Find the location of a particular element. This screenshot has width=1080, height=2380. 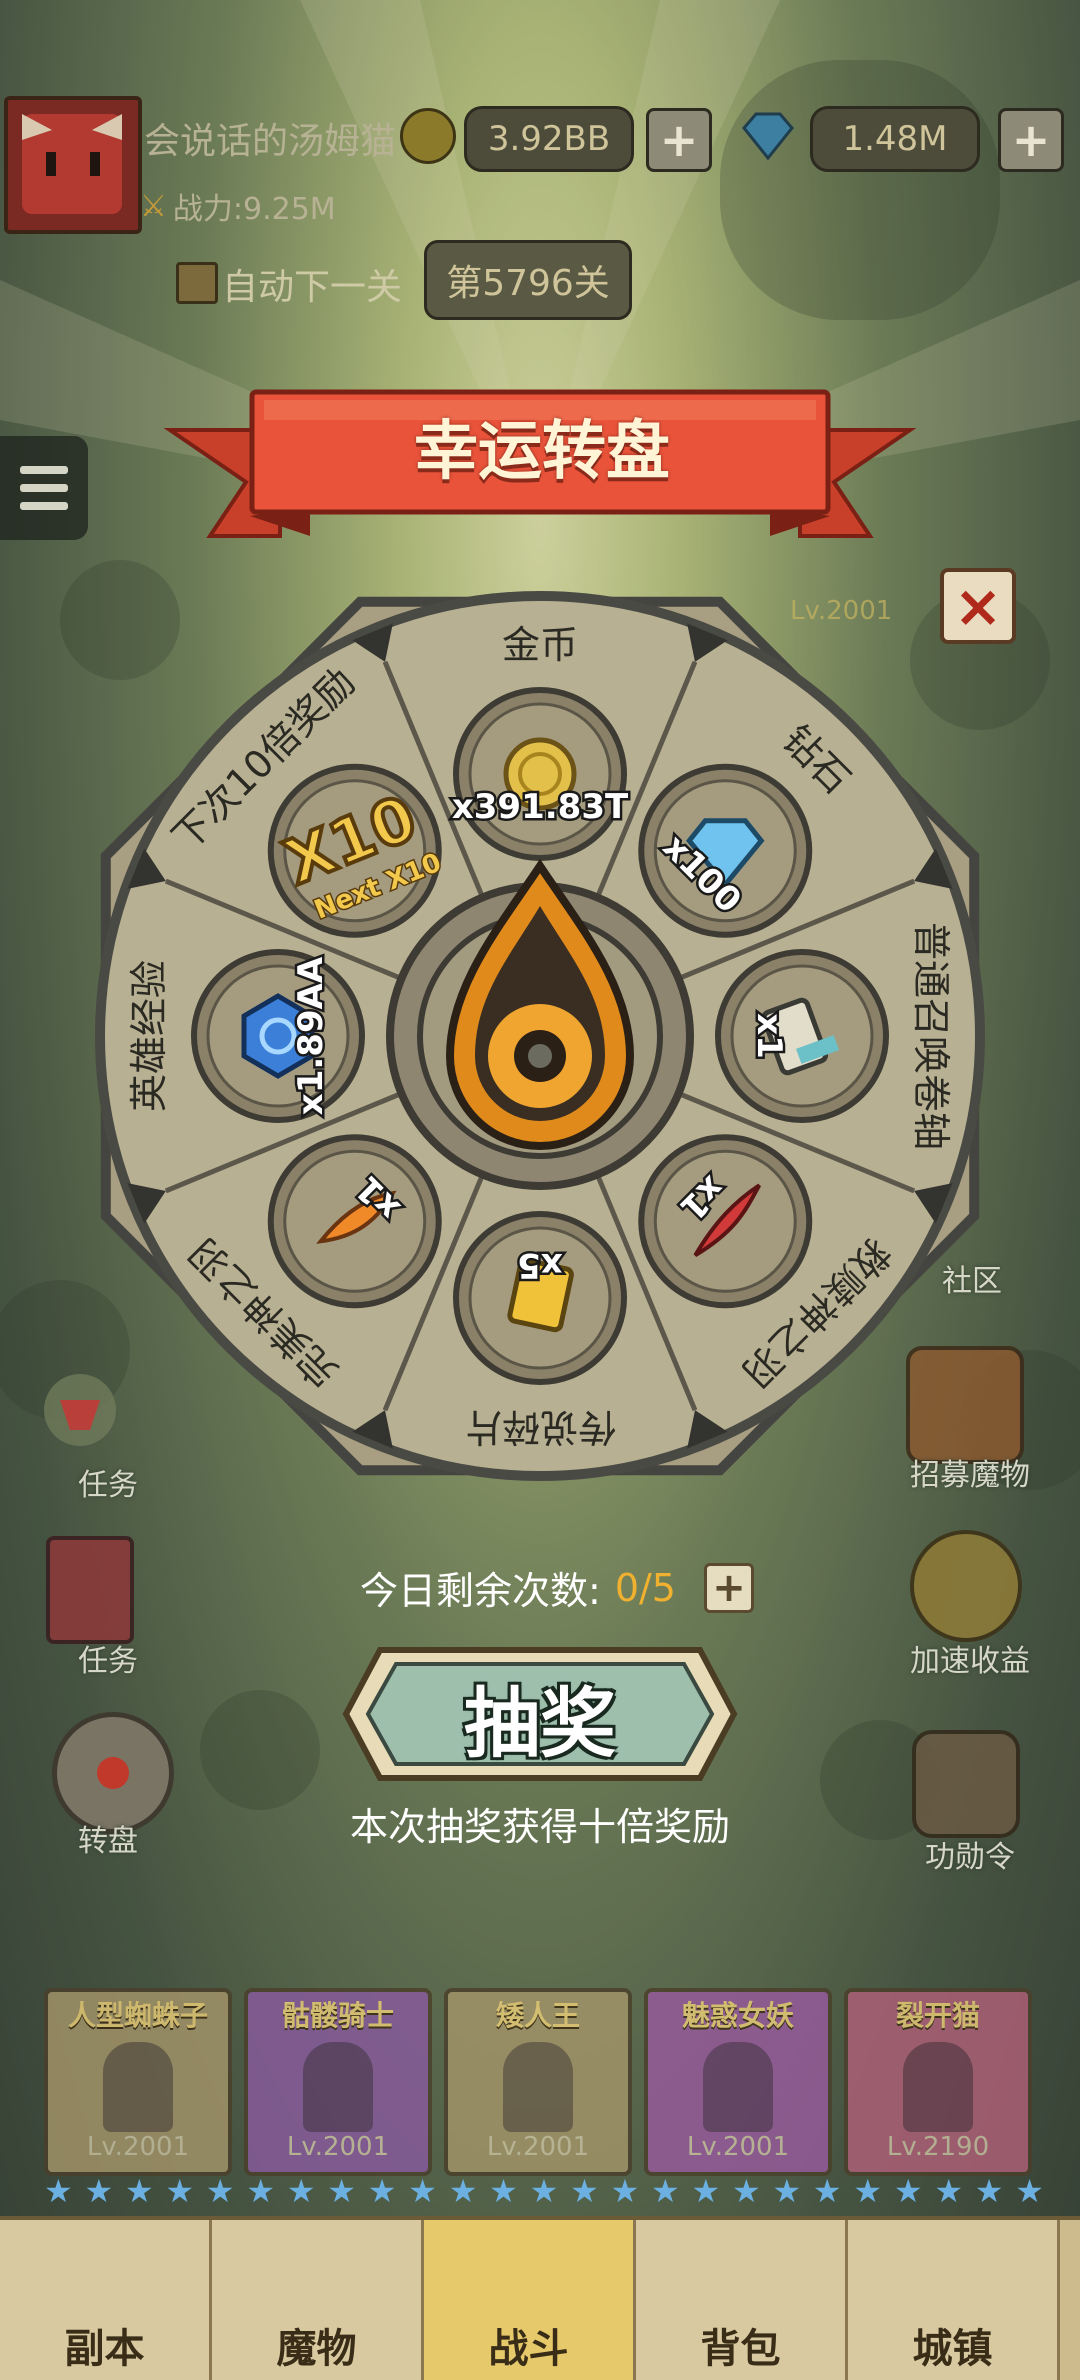

tab-label: 魔物 is located at coordinates (316, 2349).